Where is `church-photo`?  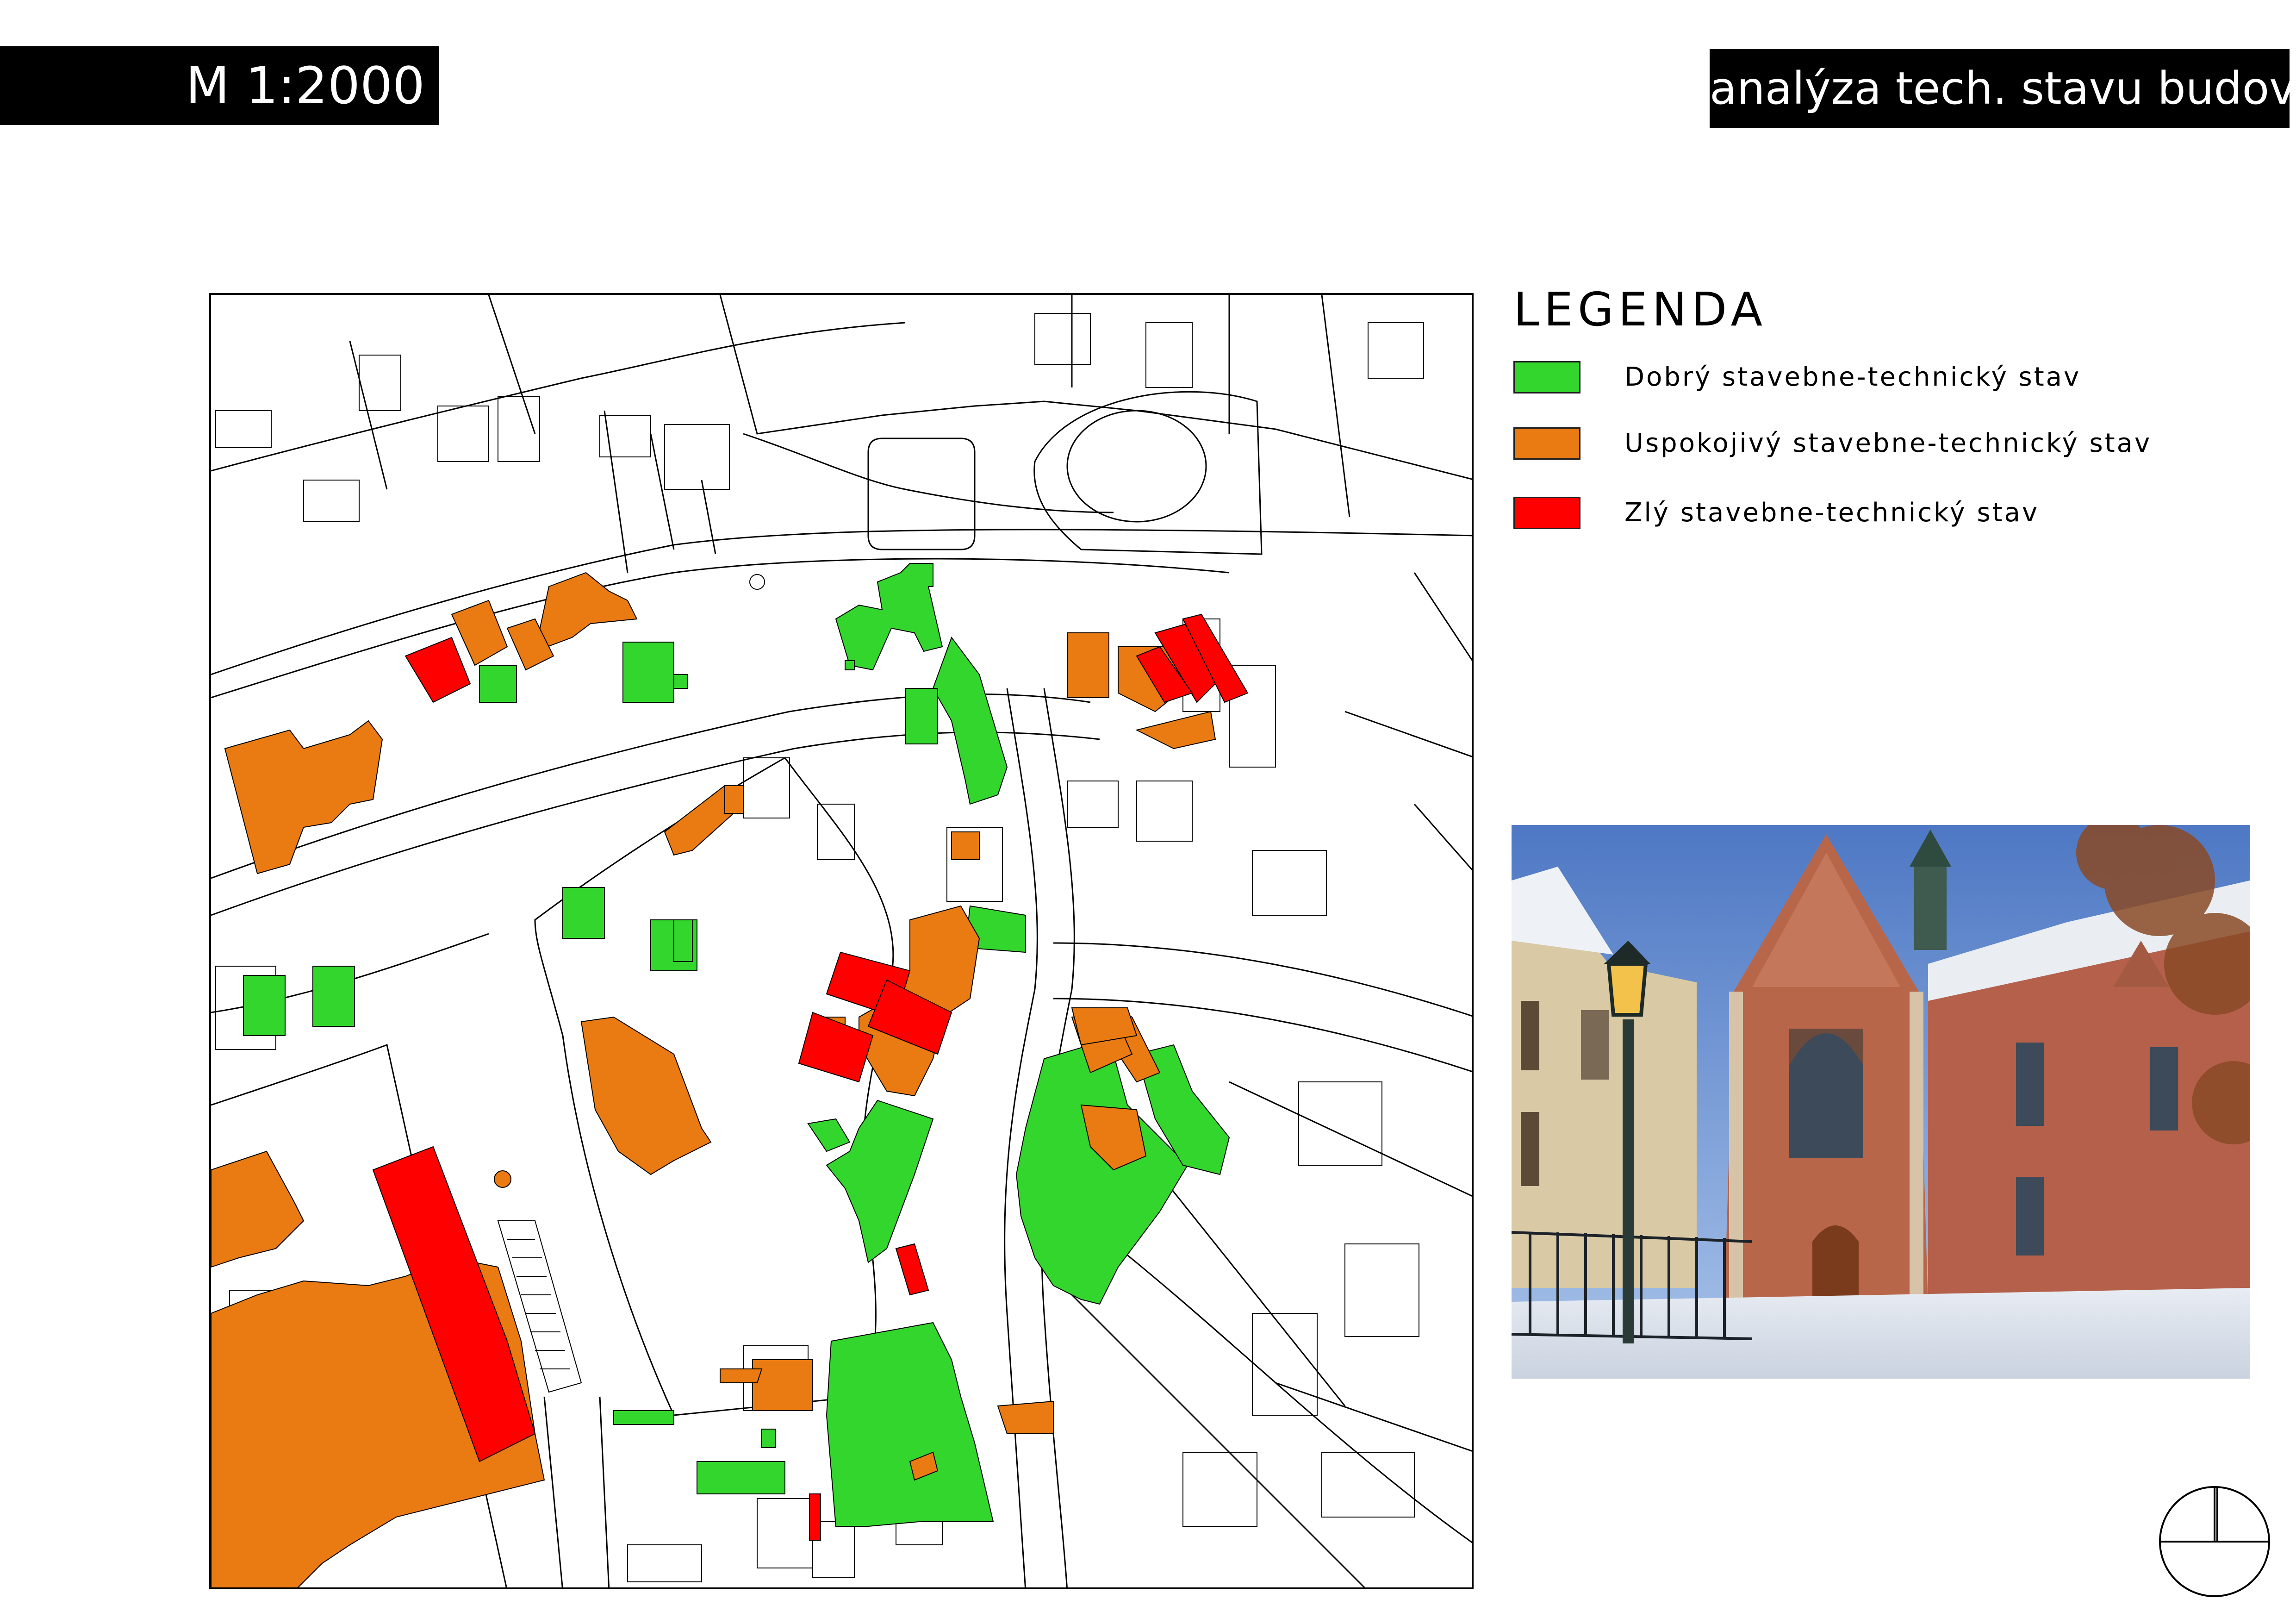
church-photo is located at coordinates (1881, 1102).